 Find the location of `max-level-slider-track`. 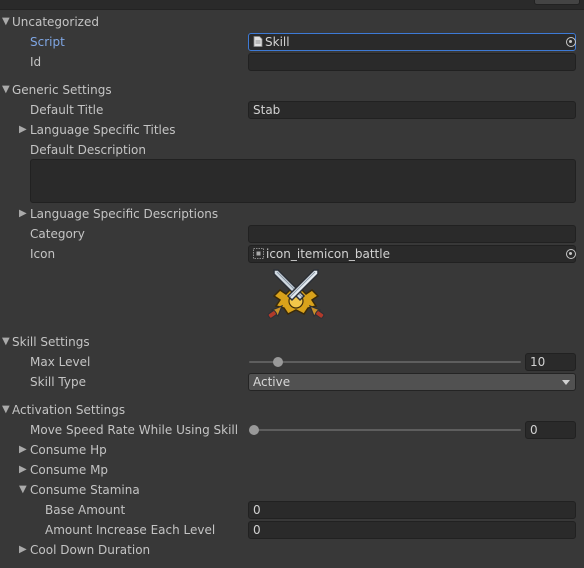

max-level-slider-track is located at coordinates (385, 362).